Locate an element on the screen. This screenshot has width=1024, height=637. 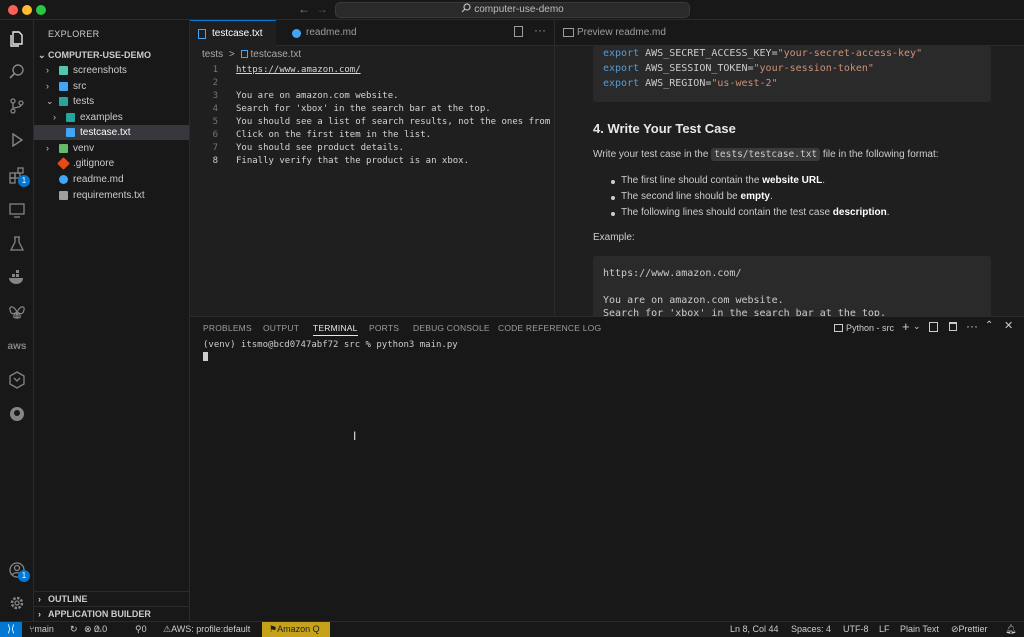
line-number: 2 is located at coordinates (215, 83).